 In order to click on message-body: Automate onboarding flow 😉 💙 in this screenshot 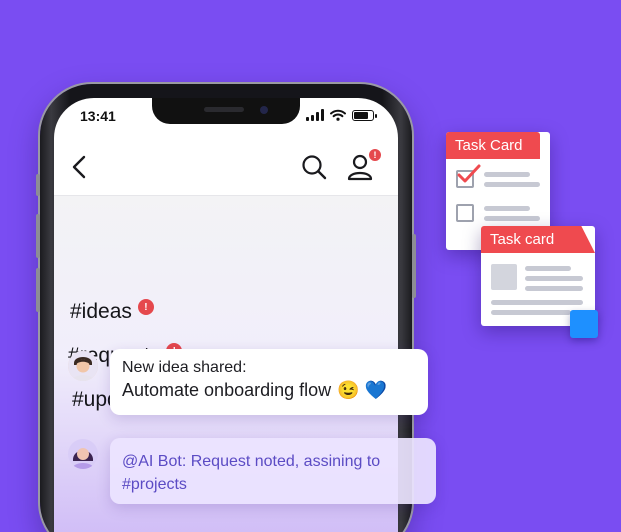, I will do `click(269, 390)`.